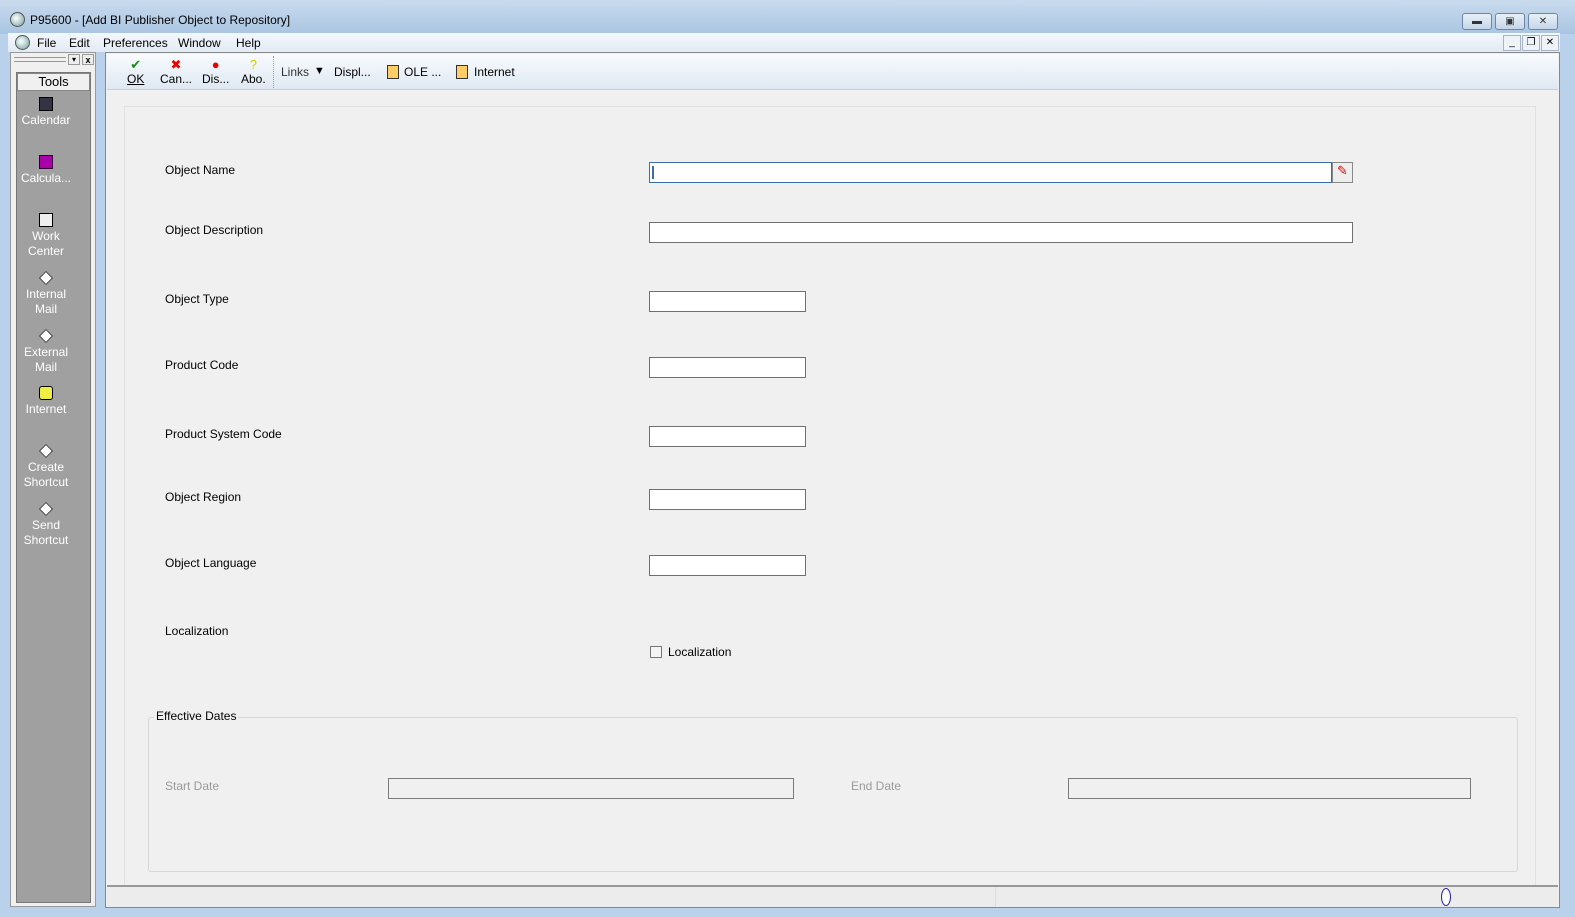 The height and width of the screenshot is (917, 1575). Describe the element at coordinates (79, 43) in the screenshot. I see `menu-edit: Edit` at that location.